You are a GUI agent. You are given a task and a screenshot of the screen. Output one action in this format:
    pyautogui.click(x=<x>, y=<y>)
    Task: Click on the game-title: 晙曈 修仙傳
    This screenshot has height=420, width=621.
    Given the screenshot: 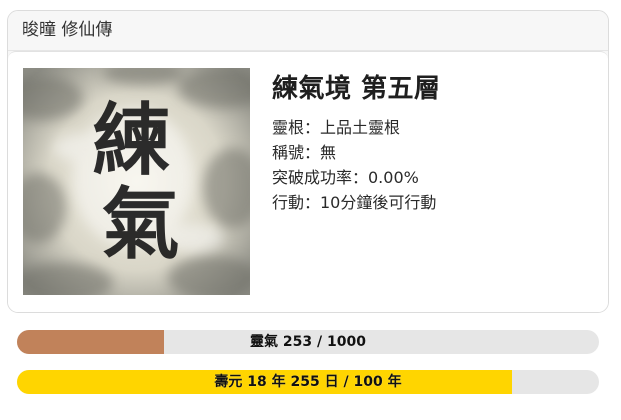 What is the action you would take?
    pyautogui.click(x=67, y=30)
    